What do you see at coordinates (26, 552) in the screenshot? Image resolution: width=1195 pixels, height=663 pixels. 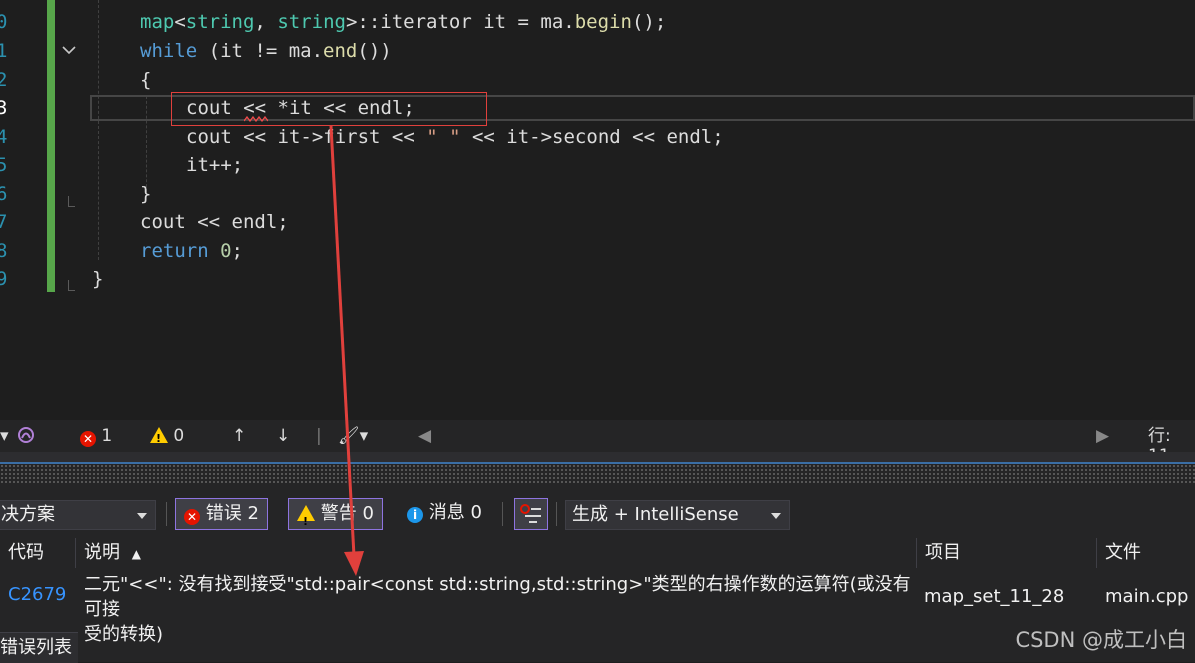 I see `column-label: 代码` at bounding box center [26, 552].